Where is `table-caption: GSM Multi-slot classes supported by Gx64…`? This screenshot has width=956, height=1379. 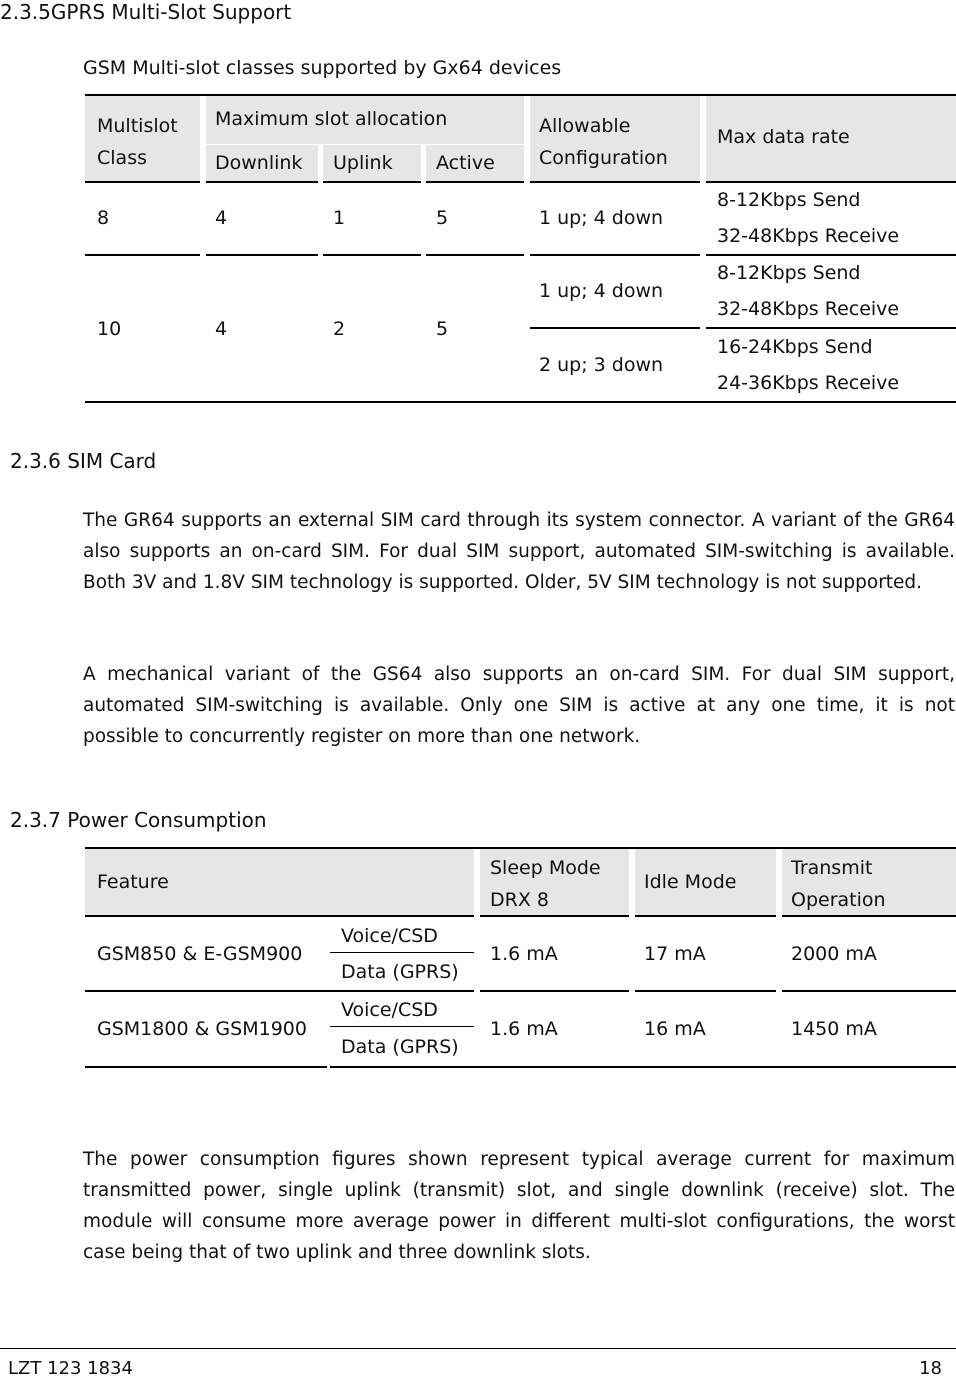
table-caption: GSM Multi-slot classes supported by Gx64… is located at coordinates (322, 68).